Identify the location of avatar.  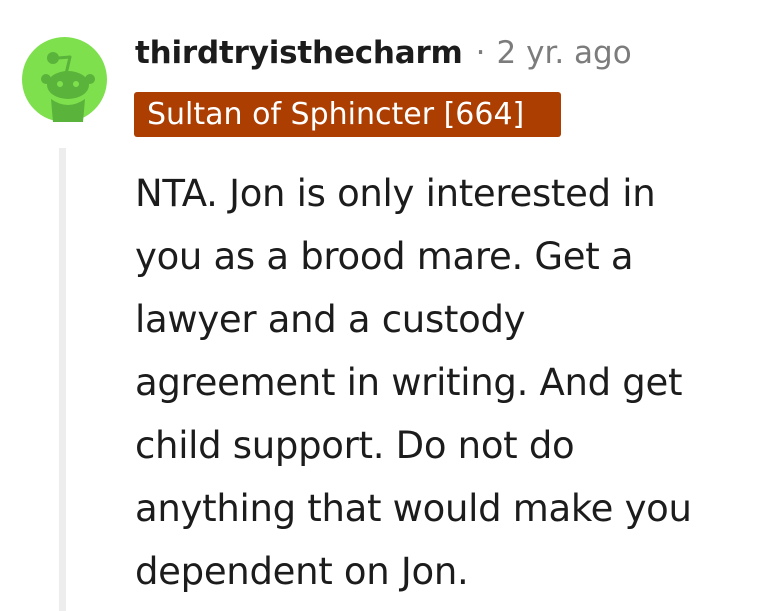
(64, 79).